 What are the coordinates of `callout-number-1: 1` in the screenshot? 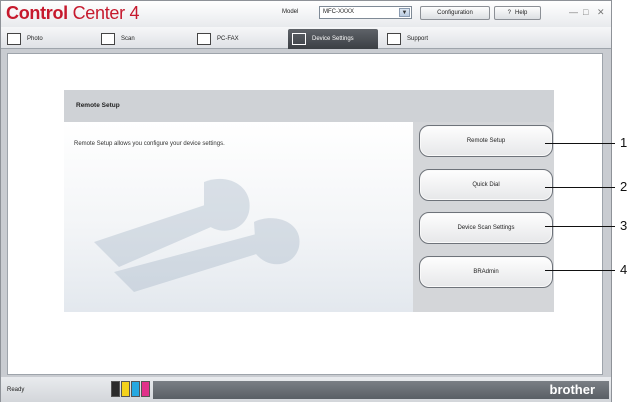 It's located at (624, 142).